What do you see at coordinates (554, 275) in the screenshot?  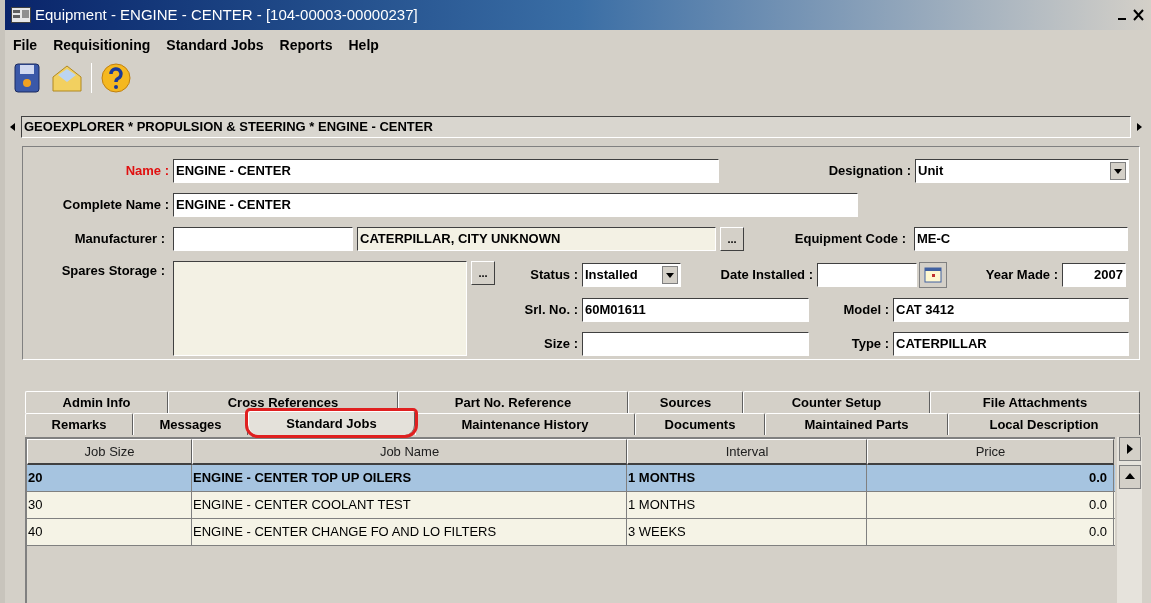 I see `status-label: Status :` at bounding box center [554, 275].